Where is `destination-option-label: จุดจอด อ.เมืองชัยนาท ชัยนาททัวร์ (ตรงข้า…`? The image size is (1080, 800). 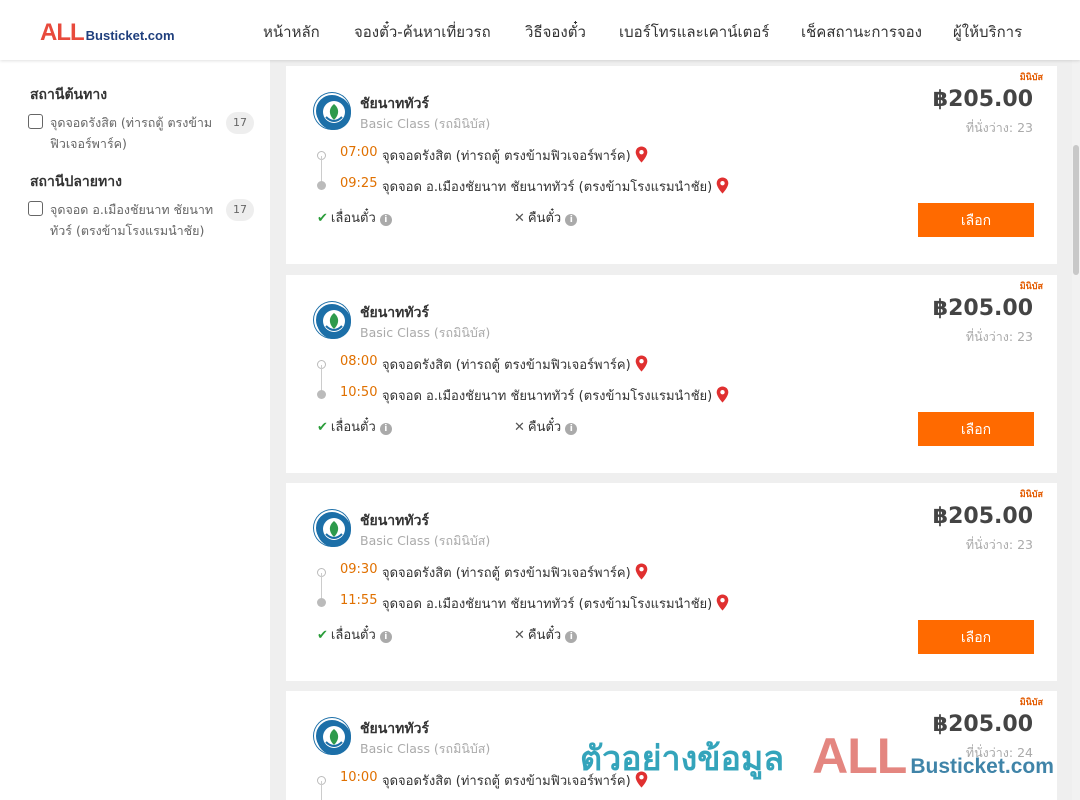
destination-option-label: จุดจอด อ.เมืองชัยนาท ชัยนาททัวร์ (ตรงข้า… is located at coordinates (132, 220).